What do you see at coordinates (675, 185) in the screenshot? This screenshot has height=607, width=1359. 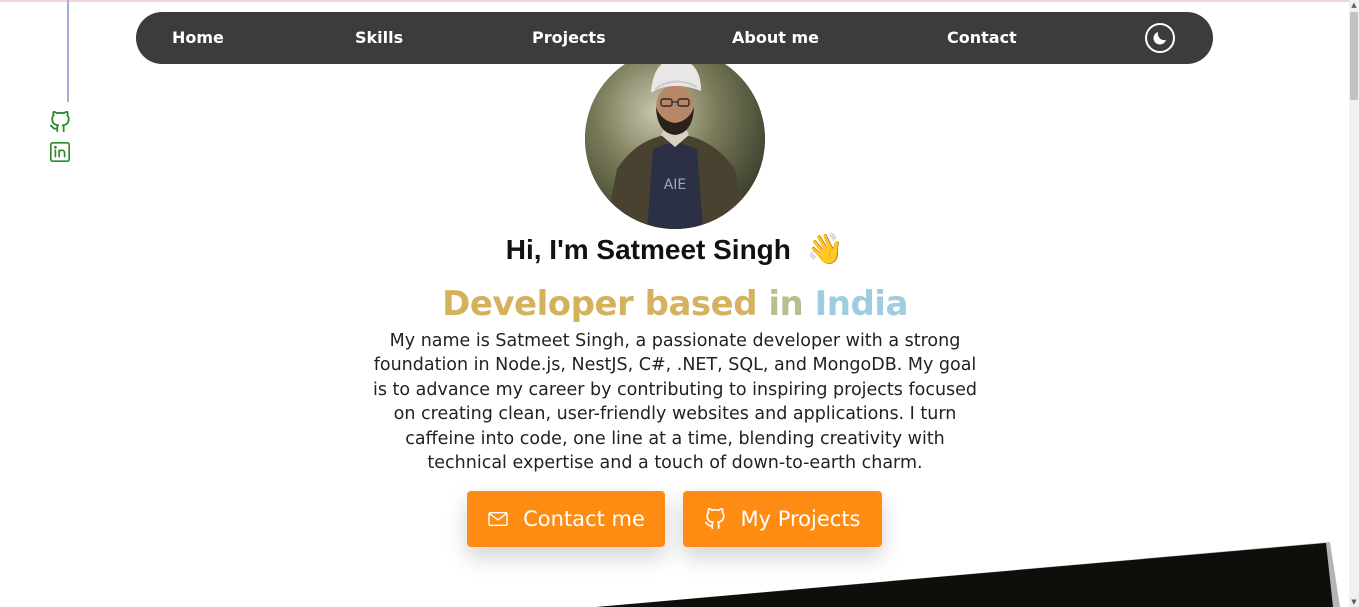 I see `svg-text: AIE` at bounding box center [675, 185].